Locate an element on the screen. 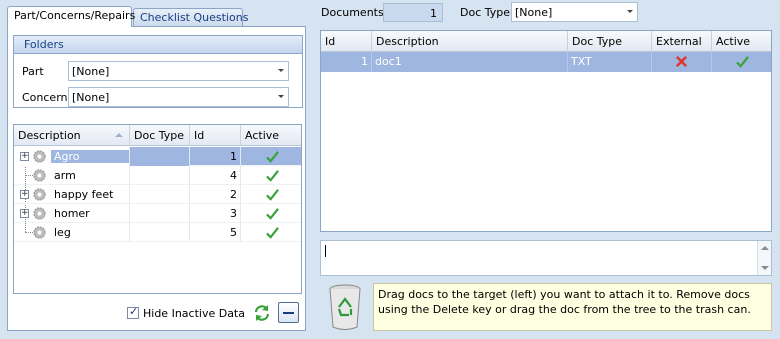 The height and width of the screenshot is (339, 780). tree-header: Description Doc Type Id Active is located at coordinates (157, 135).